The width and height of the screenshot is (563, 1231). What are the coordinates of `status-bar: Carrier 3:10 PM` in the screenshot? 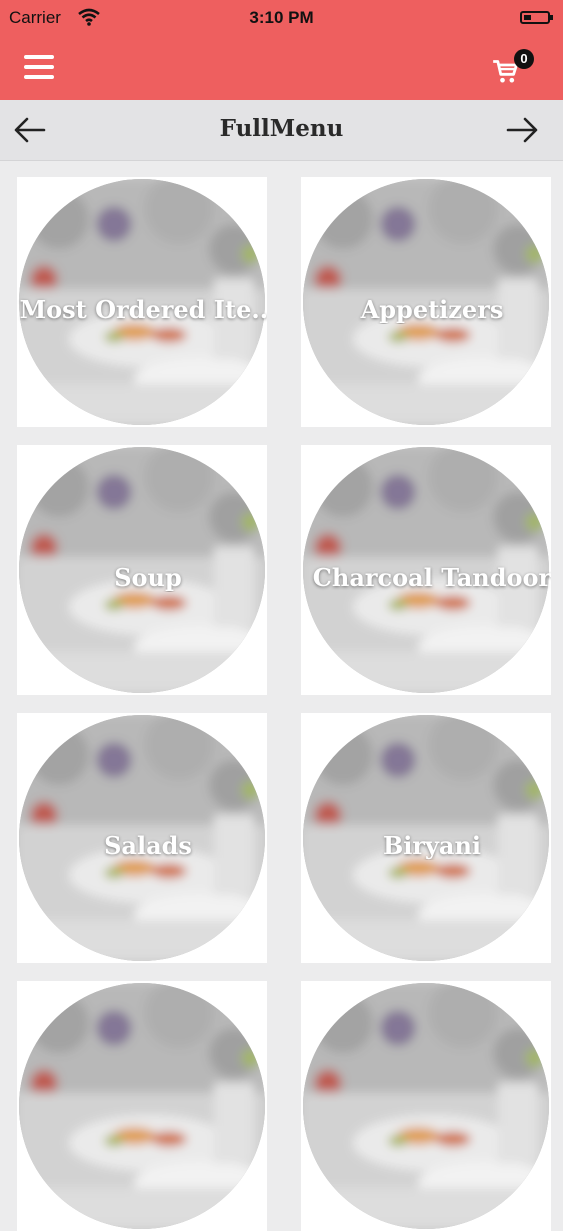 It's located at (281, 18).